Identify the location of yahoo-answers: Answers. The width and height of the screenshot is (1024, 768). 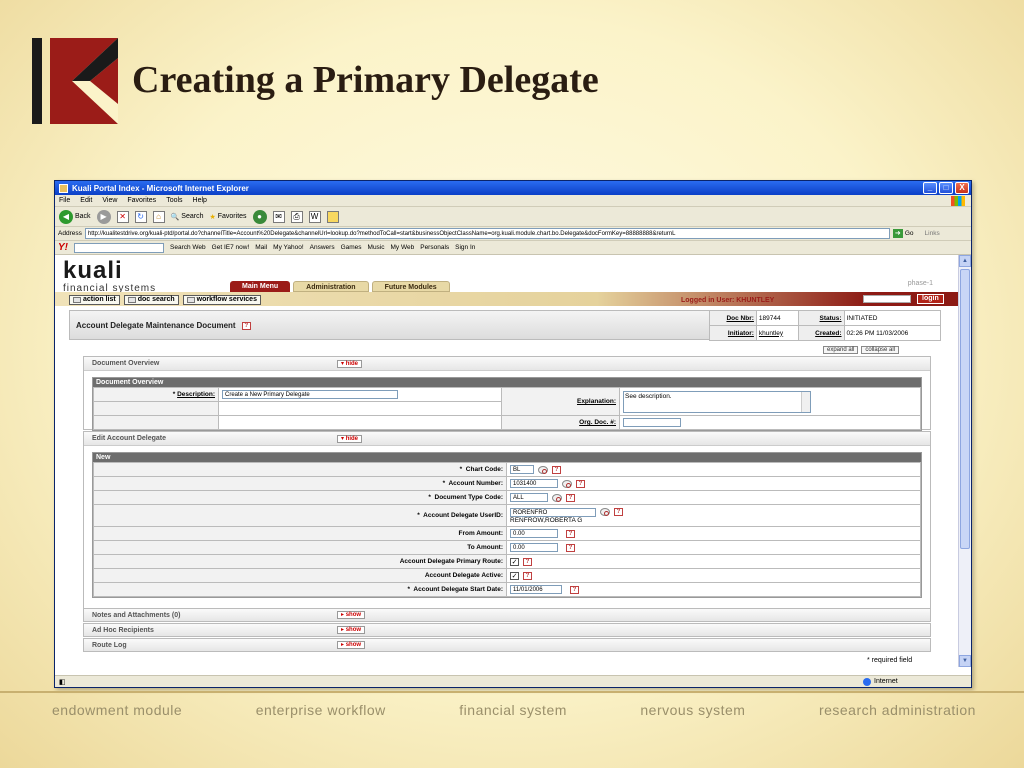
(322, 247).